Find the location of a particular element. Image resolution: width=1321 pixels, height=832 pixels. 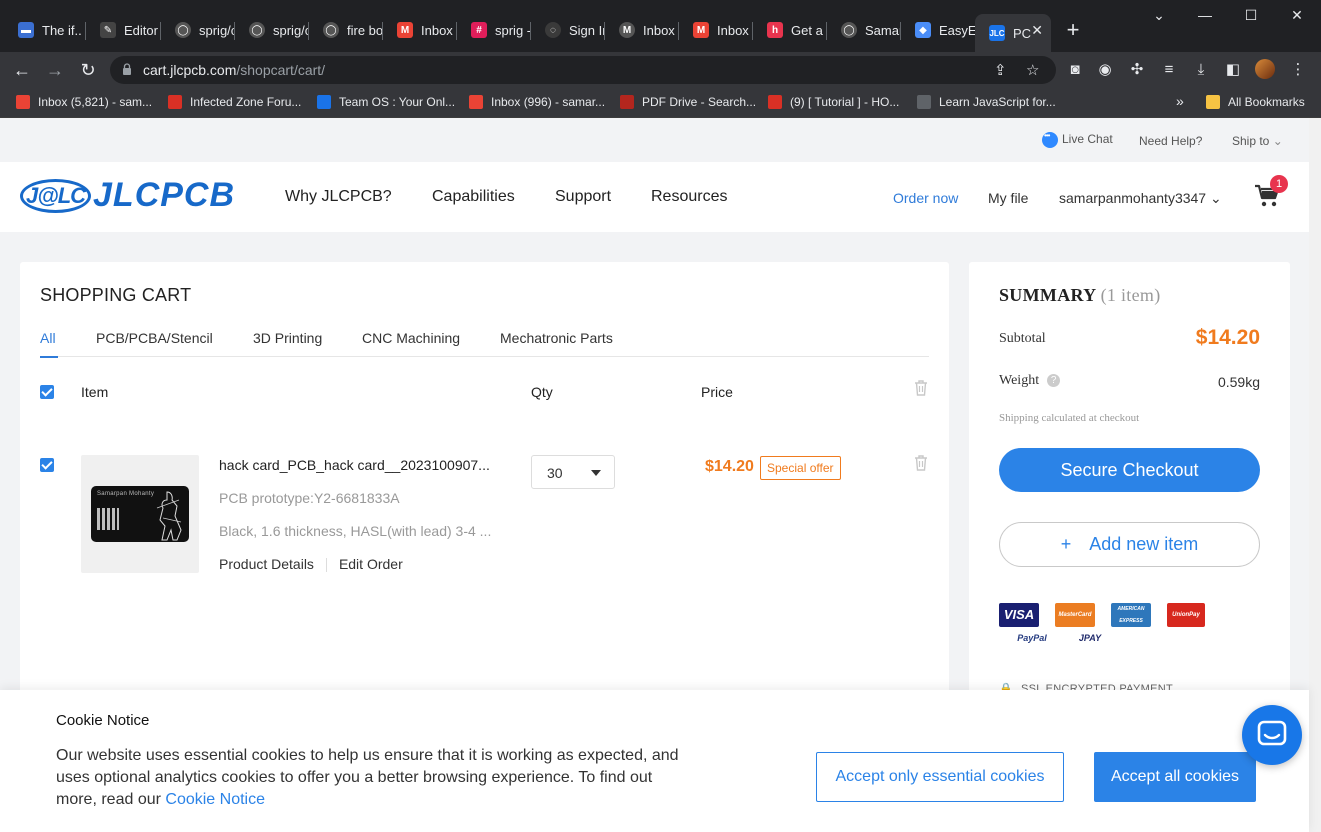

cart-button: 1 is located at coordinates (1271, 193).